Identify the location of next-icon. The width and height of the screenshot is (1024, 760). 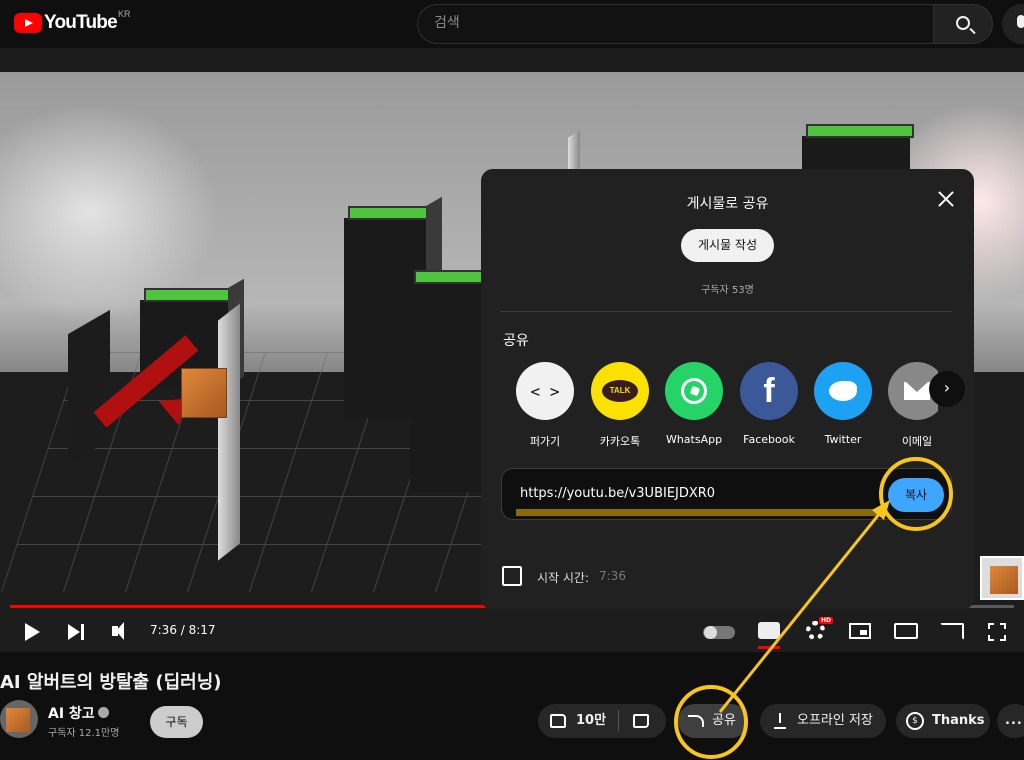
(76, 632).